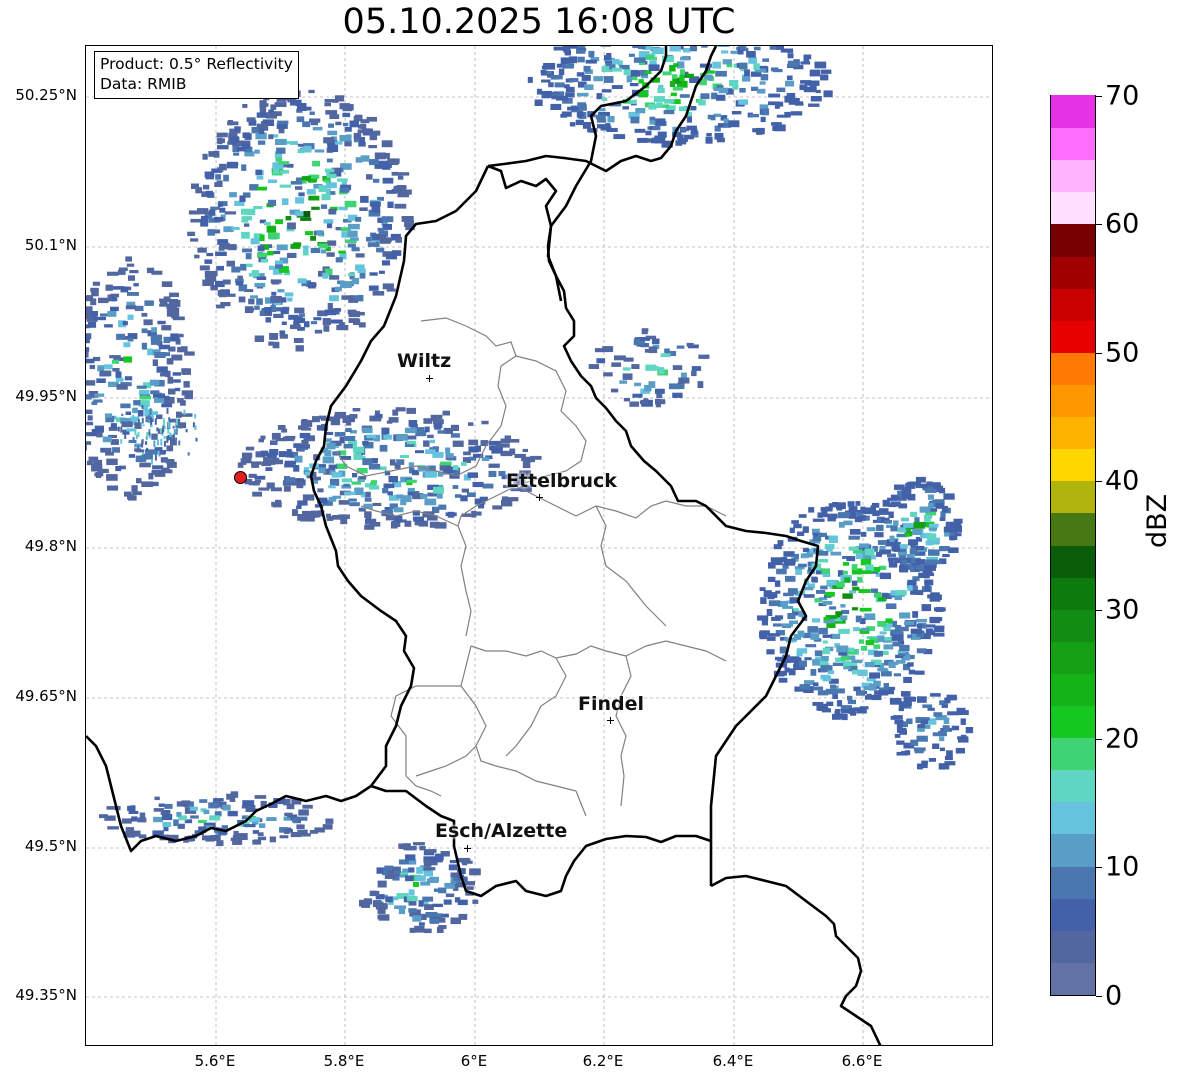 The height and width of the screenshot is (1081, 1184). I want to click on city-marker-findel, so click(610, 720).